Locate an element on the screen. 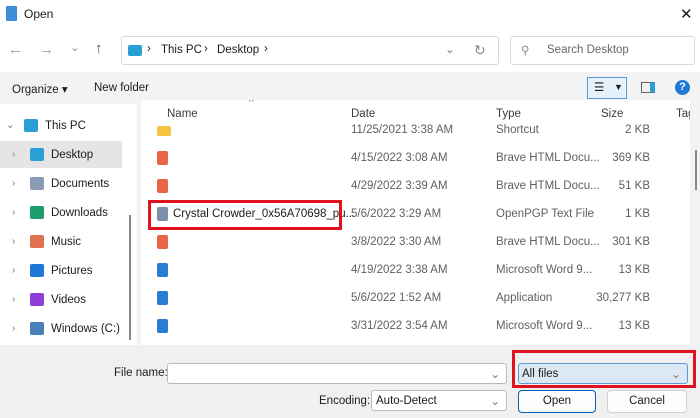  file-type: Shortcut is located at coordinates (517, 130).